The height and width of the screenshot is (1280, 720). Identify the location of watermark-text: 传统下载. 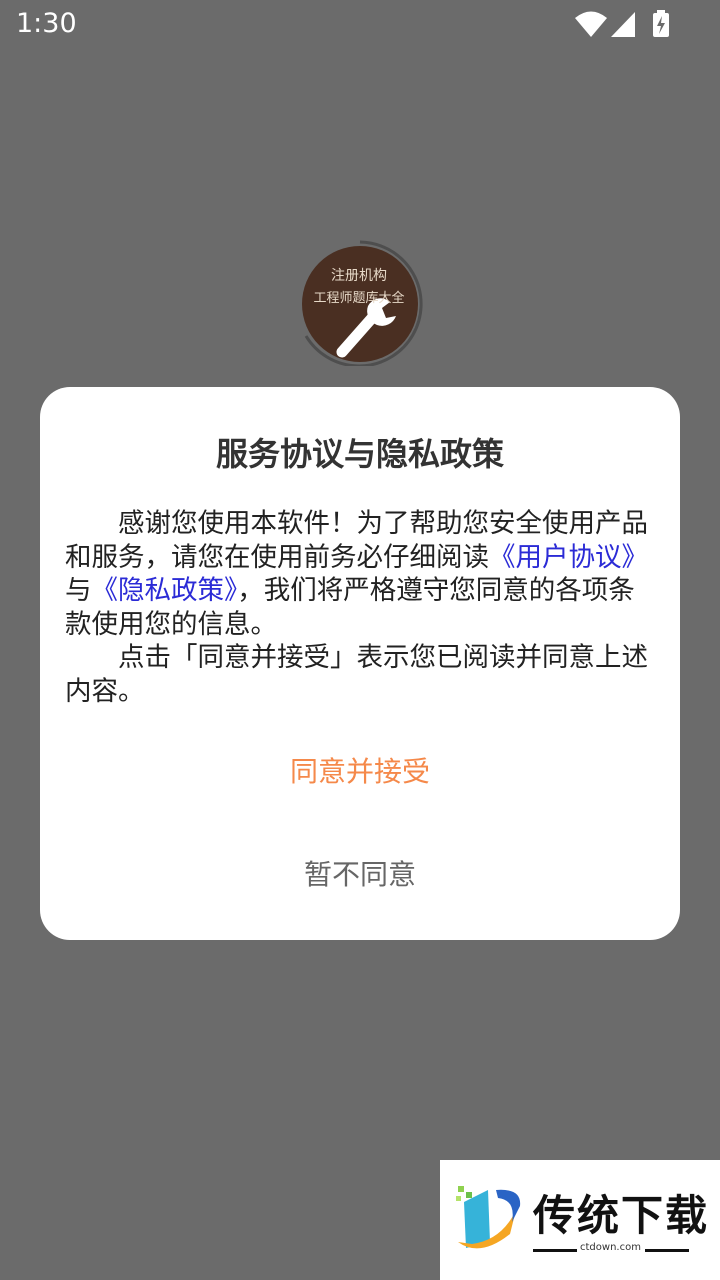
(621, 1215).